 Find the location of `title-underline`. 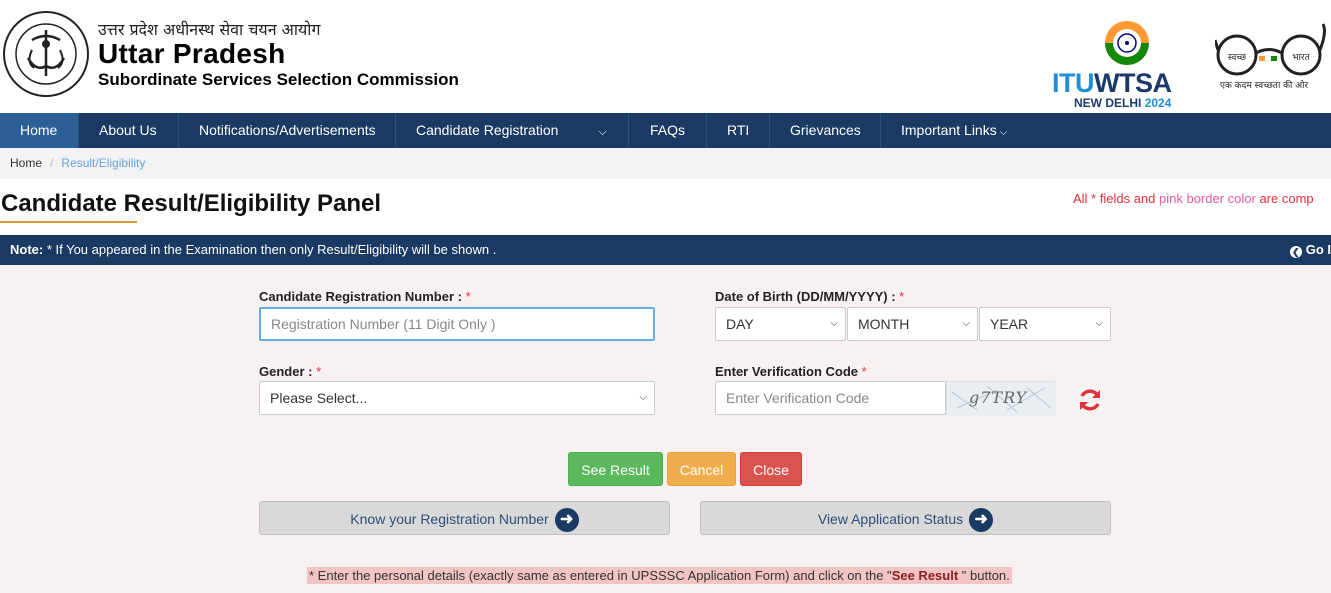

title-underline is located at coordinates (68, 222).